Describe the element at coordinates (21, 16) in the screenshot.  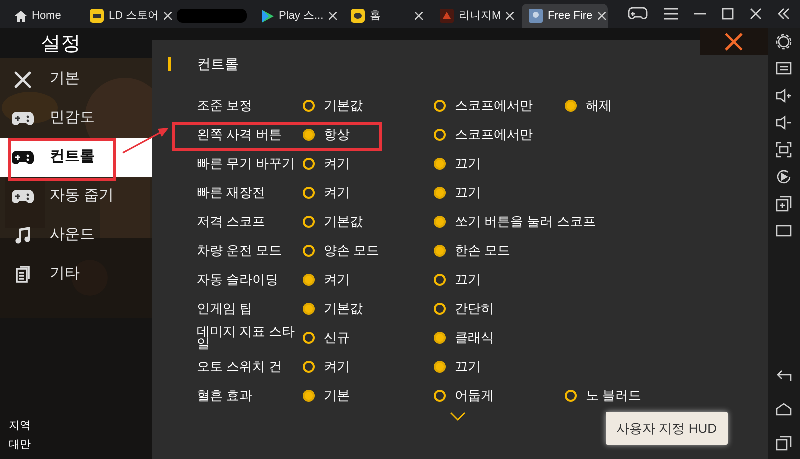
I see `house-icon` at that location.